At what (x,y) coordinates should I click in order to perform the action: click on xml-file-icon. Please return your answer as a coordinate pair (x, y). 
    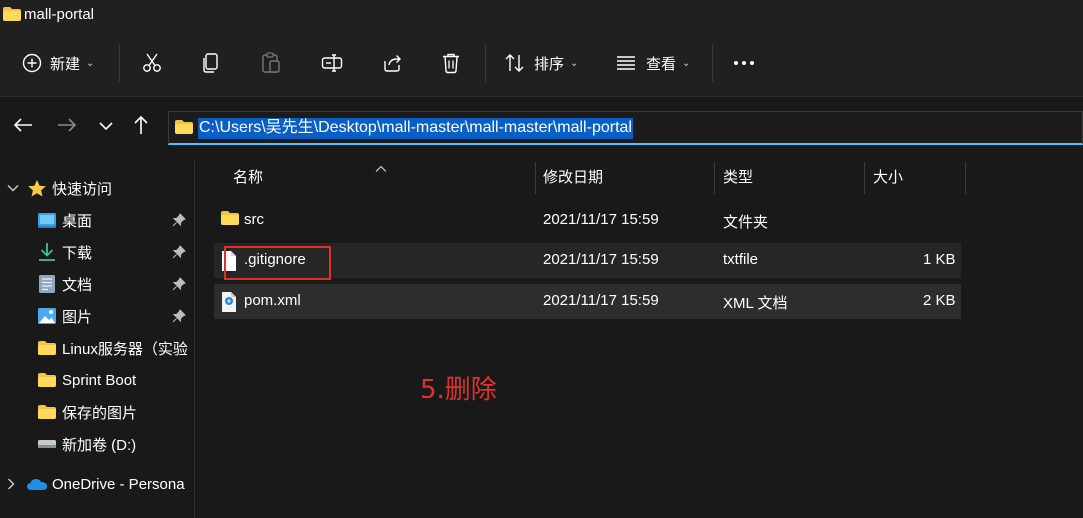
    Looking at the image, I should click on (229, 304).